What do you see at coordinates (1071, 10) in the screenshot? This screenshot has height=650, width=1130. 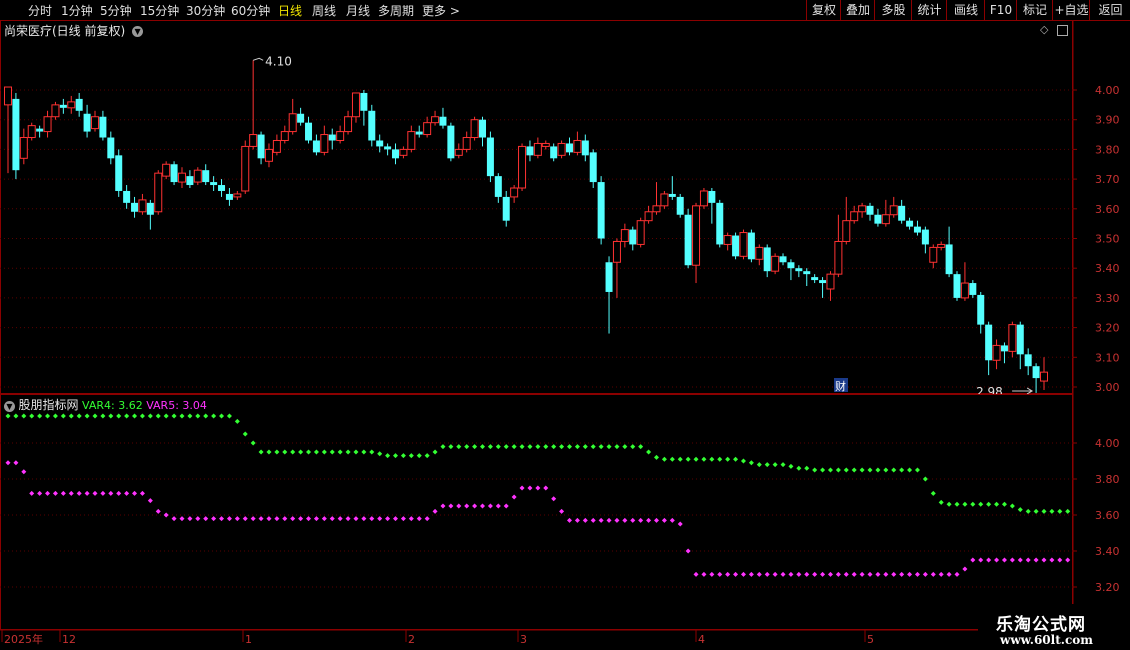 I see `toolbar-button: +自选` at bounding box center [1071, 10].